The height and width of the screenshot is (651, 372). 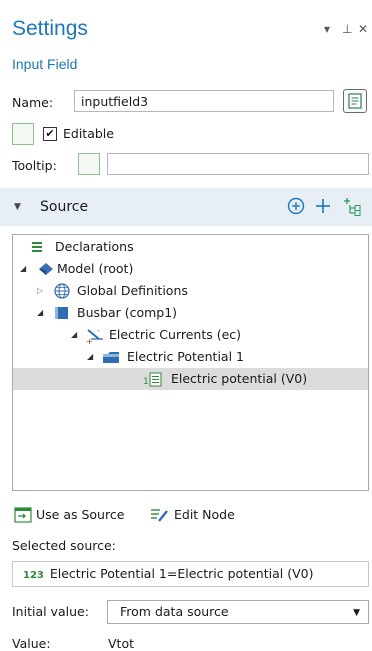 What do you see at coordinates (132, 290) in the screenshot?
I see `tree-item-label: Global Definitions` at bounding box center [132, 290].